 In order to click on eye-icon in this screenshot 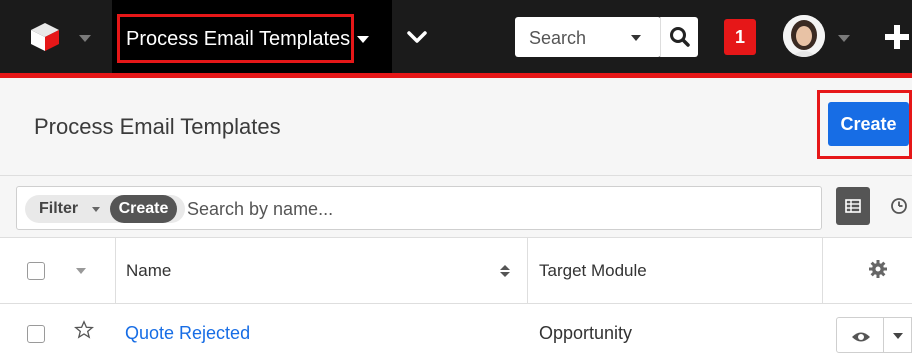, I will do `click(861, 337)`.